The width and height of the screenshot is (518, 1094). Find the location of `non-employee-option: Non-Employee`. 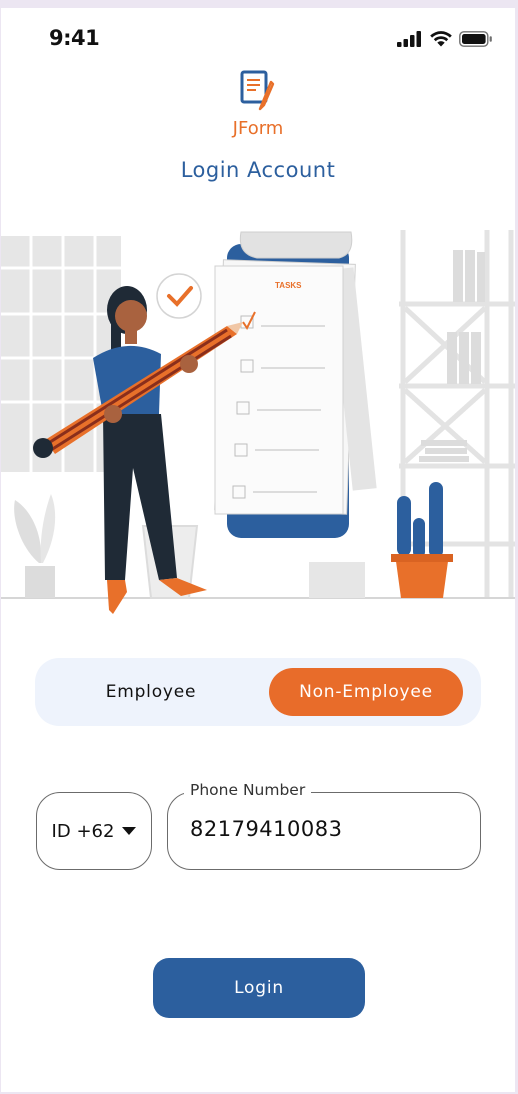

non-employee-option: Non-Employee is located at coordinates (366, 692).